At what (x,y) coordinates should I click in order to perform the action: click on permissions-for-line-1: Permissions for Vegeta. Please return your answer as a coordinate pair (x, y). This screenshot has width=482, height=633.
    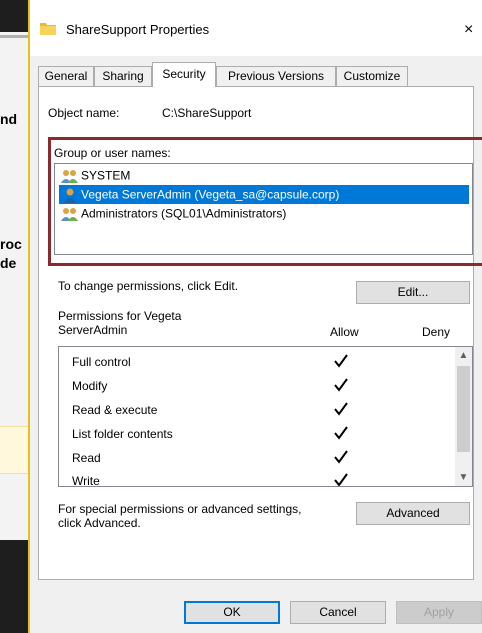
    Looking at the image, I should click on (120, 316).